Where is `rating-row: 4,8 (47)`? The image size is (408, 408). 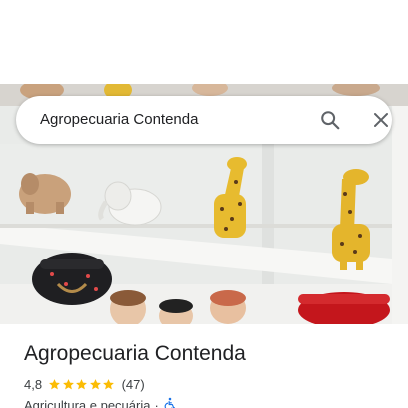 rating-row: 4,8 (47) is located at coordinates (84, 384).